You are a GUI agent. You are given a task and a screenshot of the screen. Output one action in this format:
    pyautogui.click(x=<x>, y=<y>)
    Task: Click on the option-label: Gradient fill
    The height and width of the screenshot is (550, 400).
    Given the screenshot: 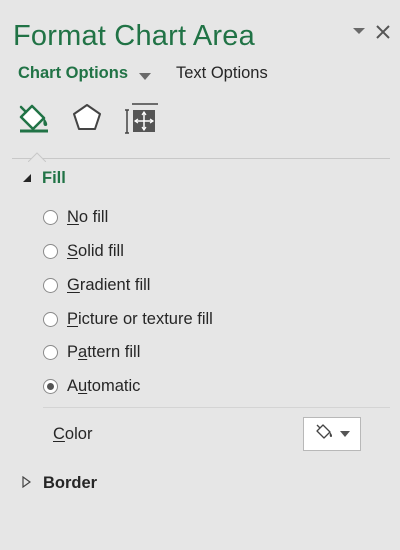 What is the action you would take?
    pyautogui.click(x=109, y=285)
    